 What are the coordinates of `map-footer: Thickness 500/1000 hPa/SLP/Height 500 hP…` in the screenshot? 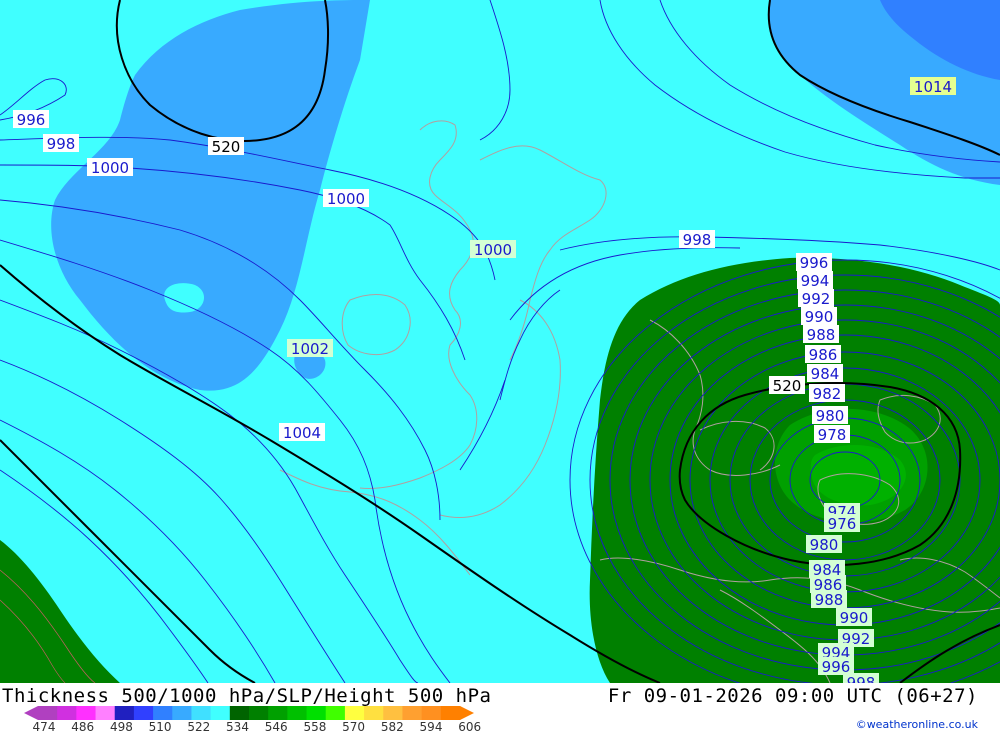 It's located at (500, 708).